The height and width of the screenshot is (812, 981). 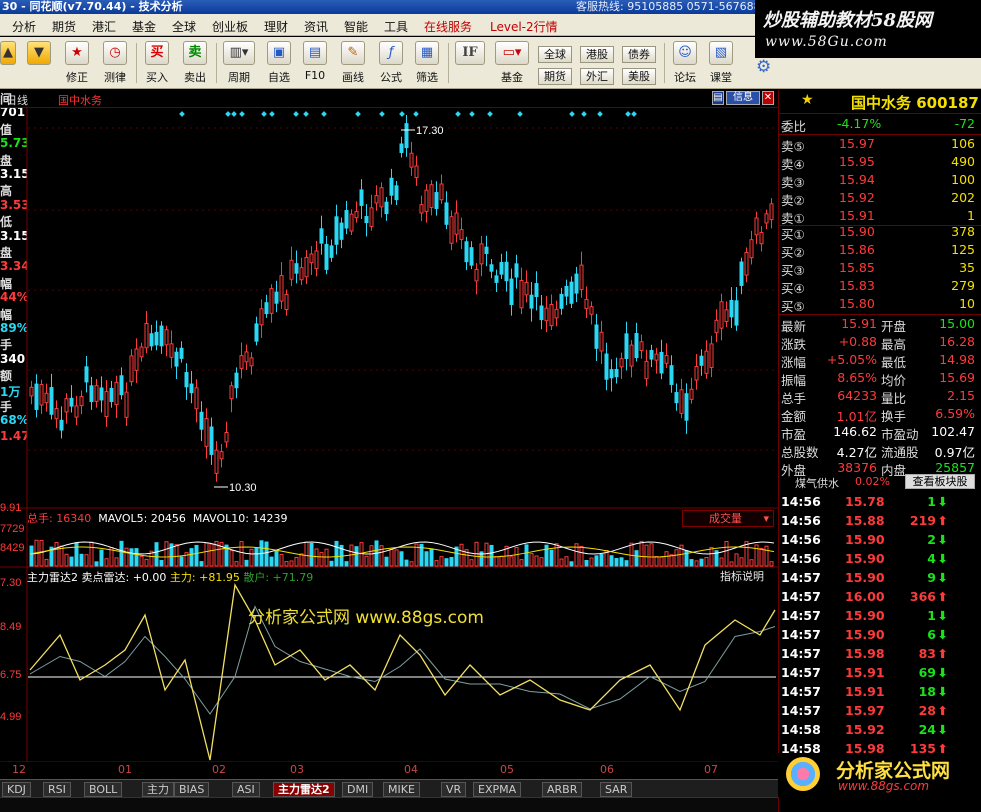 I want to click on stat-label: 最低, so click(x=894, y=362).